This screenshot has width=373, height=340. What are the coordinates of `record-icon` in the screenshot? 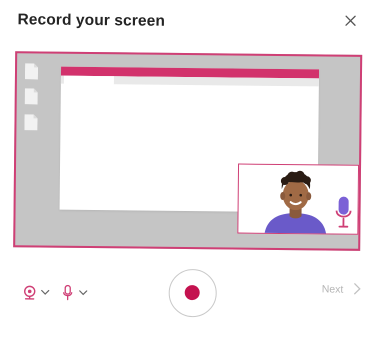 It's located at (192, 292).